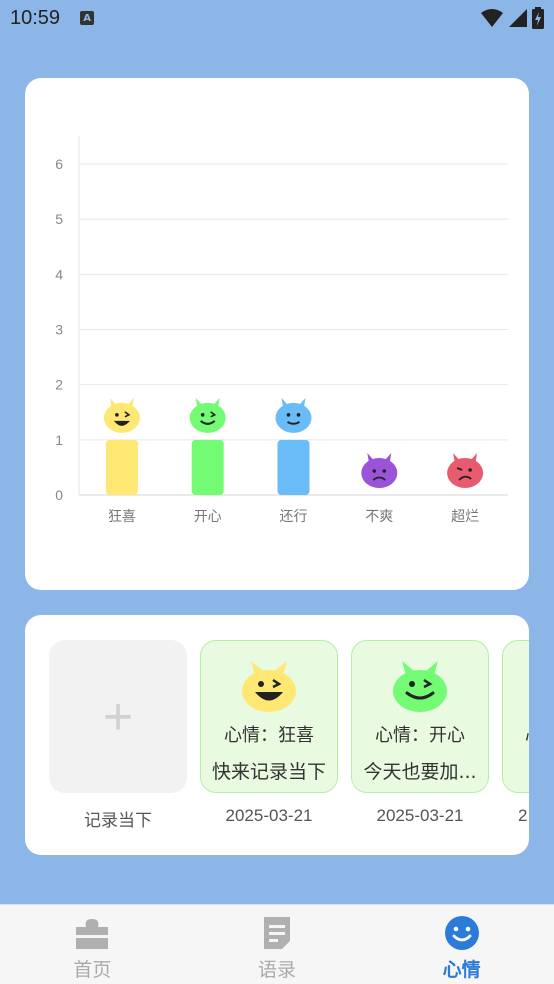  I want to click on record-card: 心, so click(515, 716).